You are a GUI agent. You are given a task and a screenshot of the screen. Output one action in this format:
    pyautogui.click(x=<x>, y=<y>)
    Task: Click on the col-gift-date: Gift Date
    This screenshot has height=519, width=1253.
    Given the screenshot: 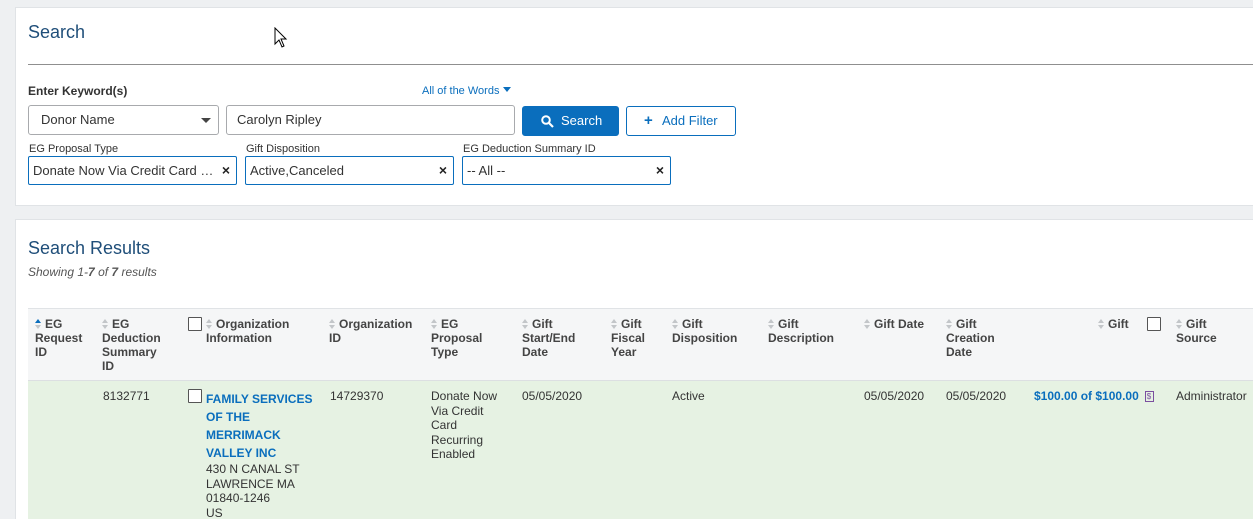 What is the action you would take?
    pyautogui.click(x=894, y=324)
    